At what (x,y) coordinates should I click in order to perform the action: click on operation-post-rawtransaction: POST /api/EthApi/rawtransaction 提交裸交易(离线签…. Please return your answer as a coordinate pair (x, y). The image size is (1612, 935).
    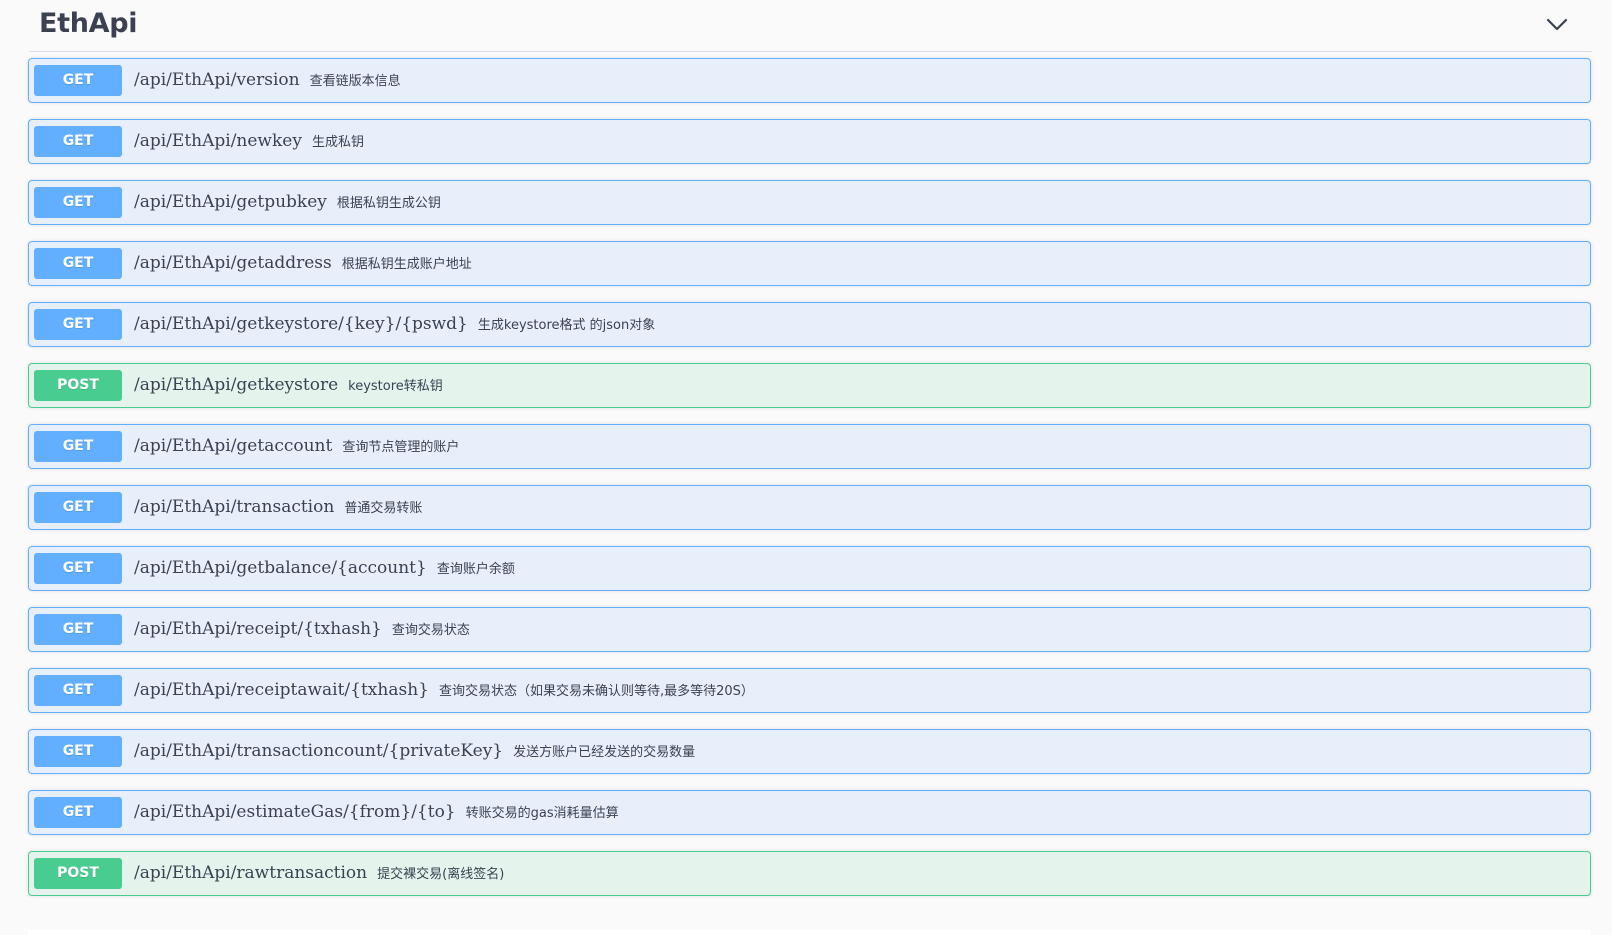
    Looking at the image, I should click on (809, 873).